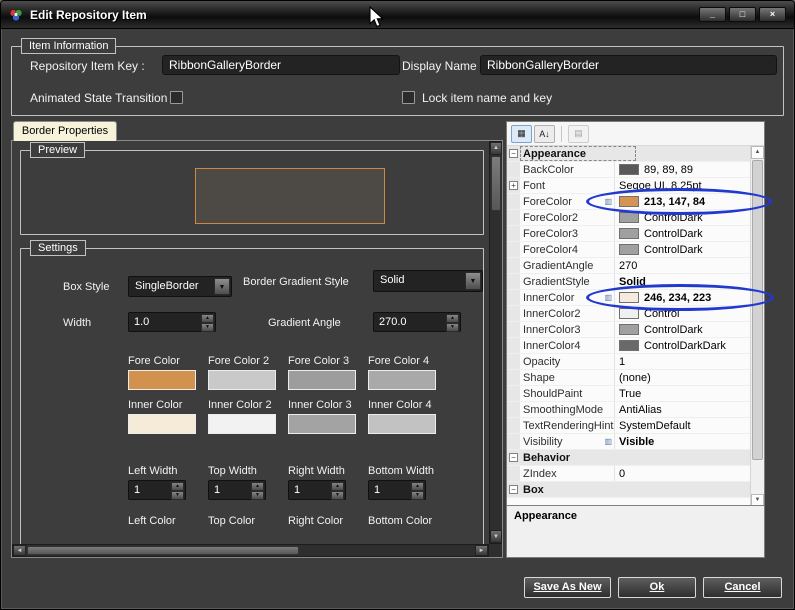 The height and width of the screenshot is (610, 795). Describe the element at coordinates (397, 15) in the screenshot. I see `title-bar: Edit Repository Item _ □ ×` at that location.